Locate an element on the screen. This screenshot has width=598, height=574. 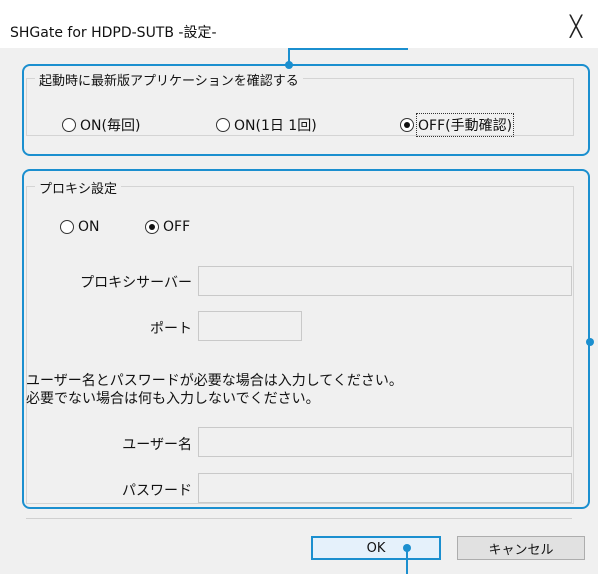
callout-line-top is located at coordinates (348, 49).